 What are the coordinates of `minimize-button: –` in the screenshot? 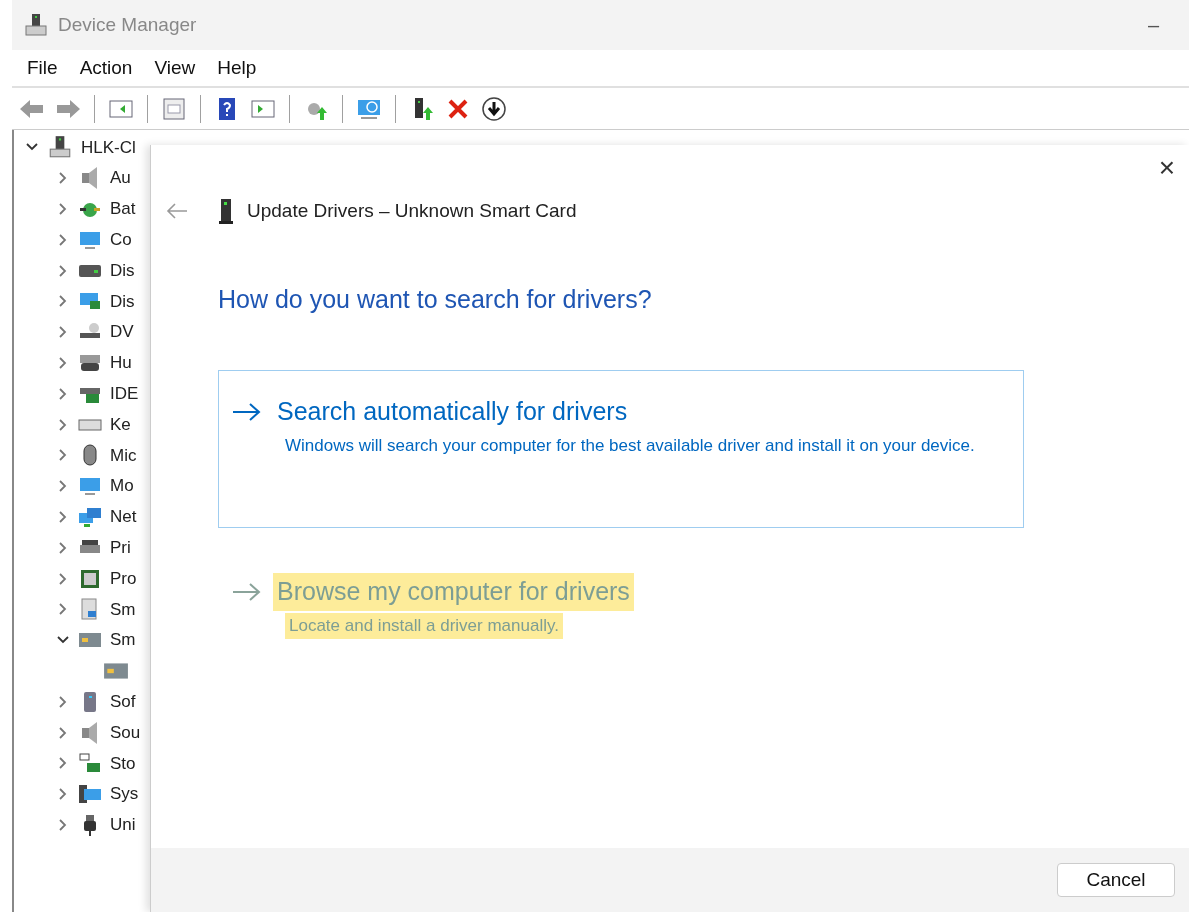 It's located at (1153, 25).